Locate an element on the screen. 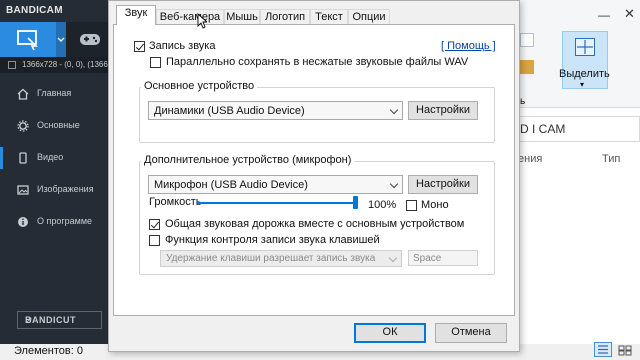 This screenshot has height=360, width=640. mouse-cursor-icon is located at coordinates (202, 21).